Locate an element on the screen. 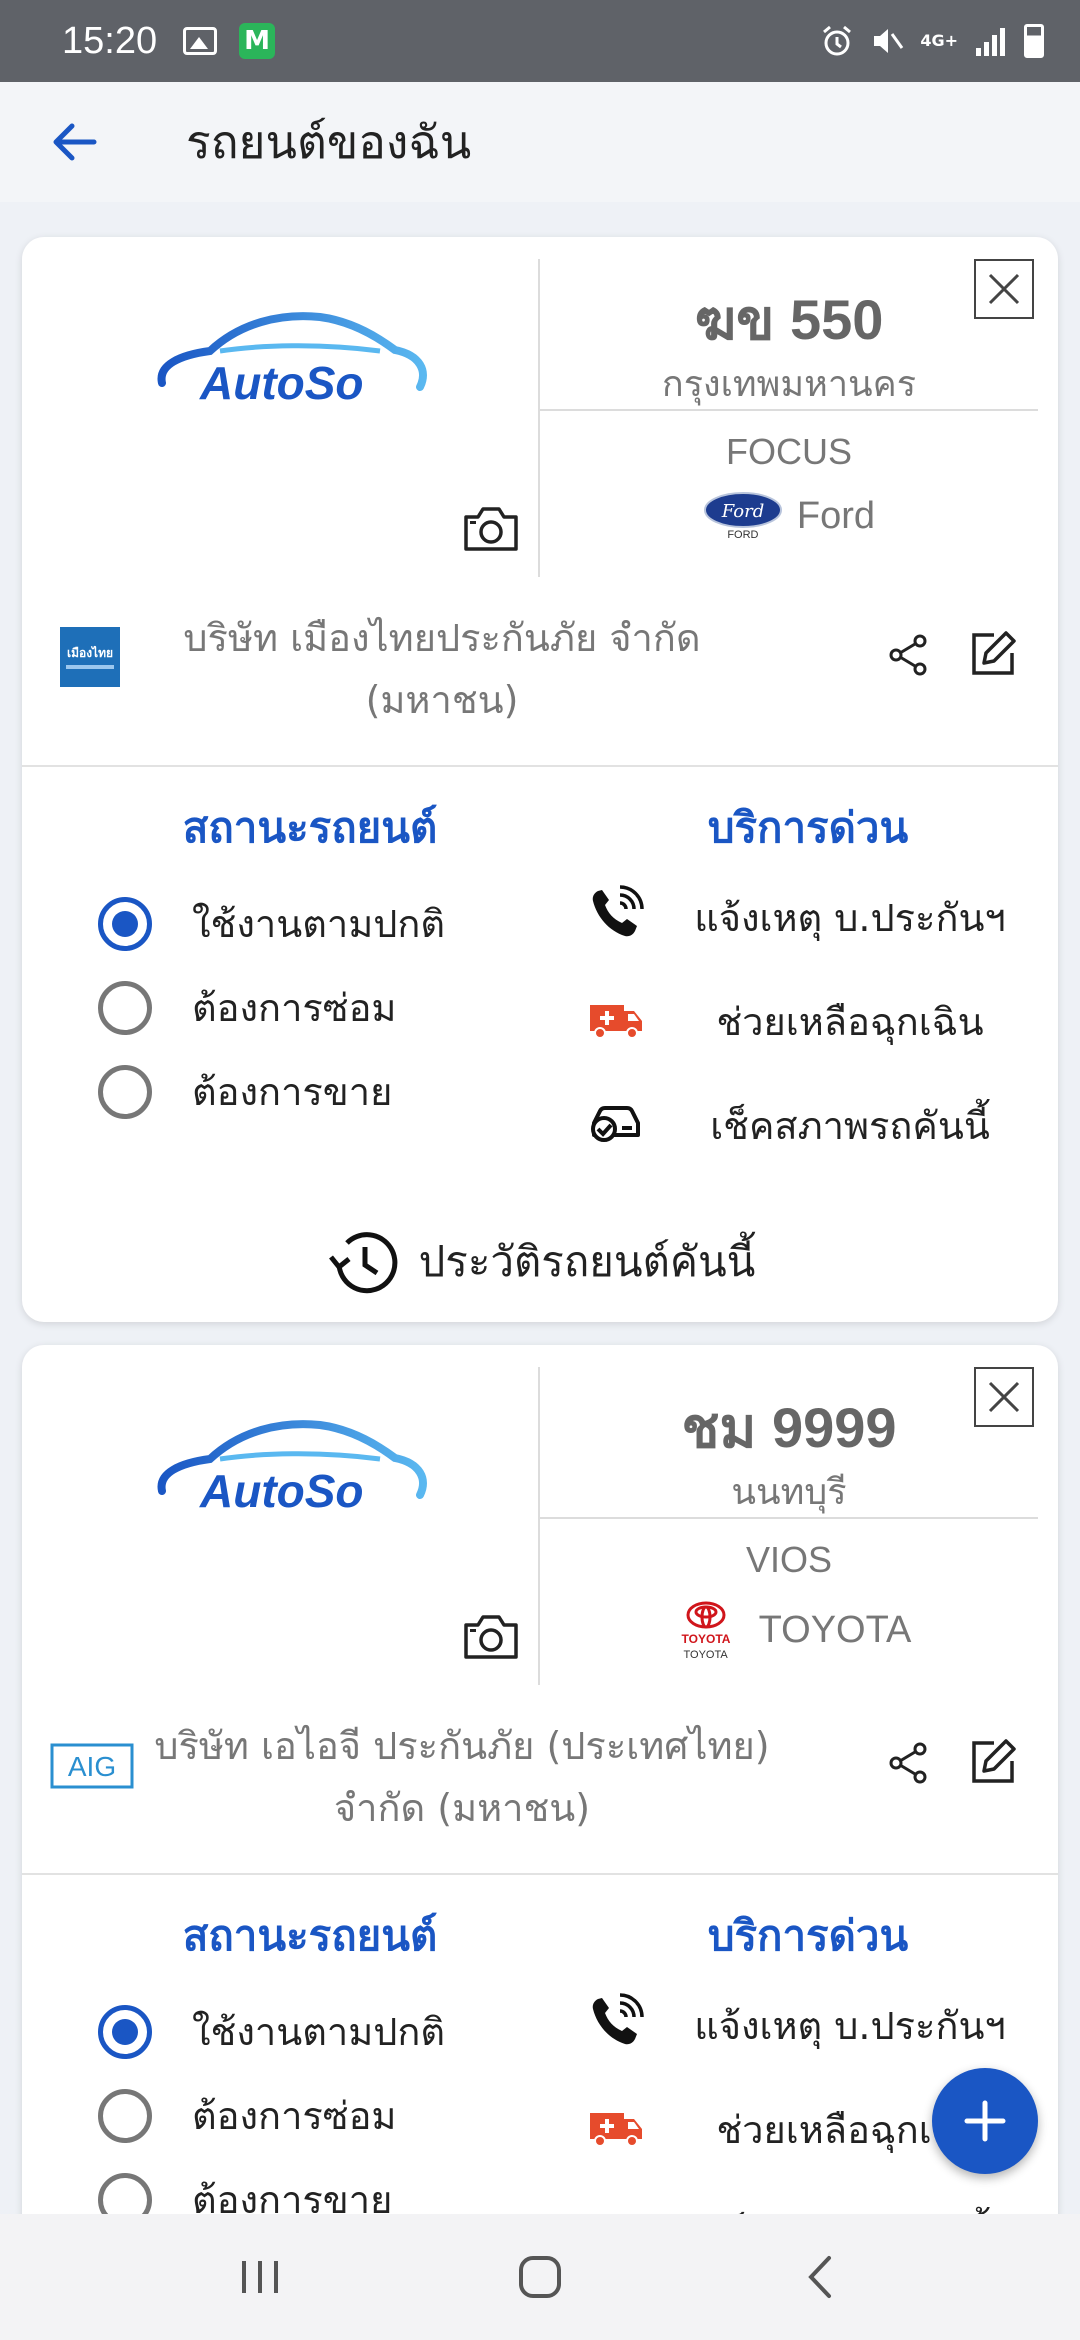 This screenshot has width=1080, height=2340. ford-oval-icon: Ford is located at coordinates (742, 510).